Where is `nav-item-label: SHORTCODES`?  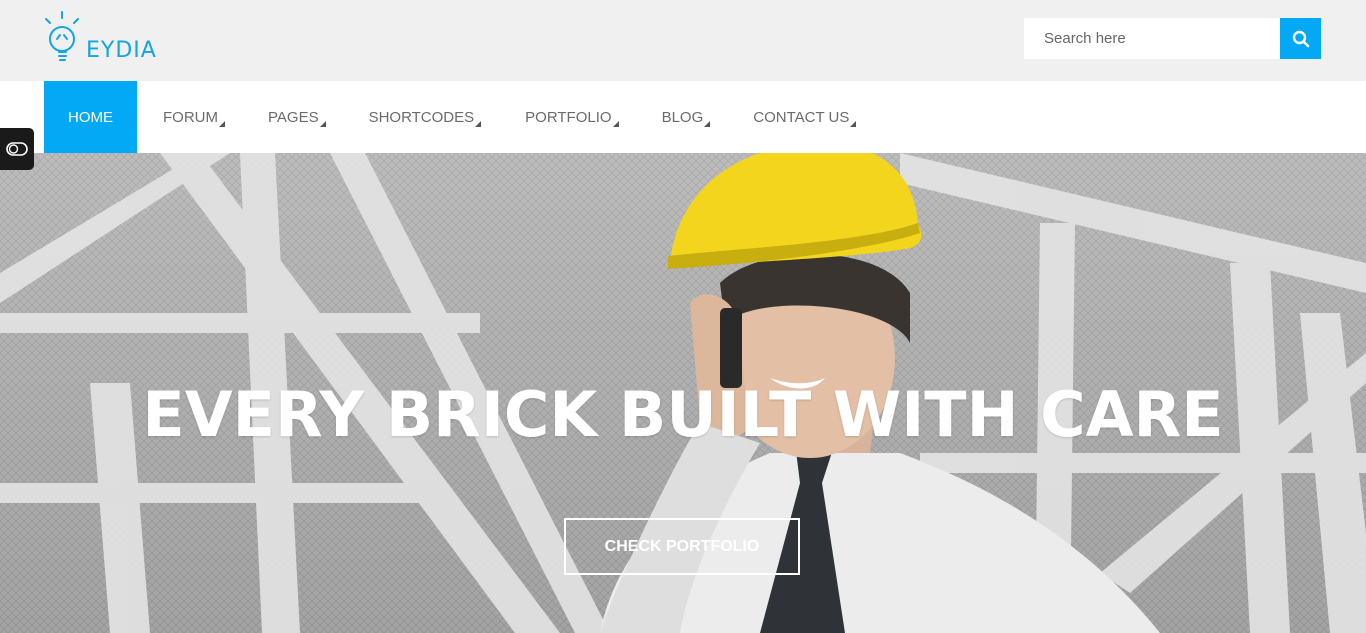
nav-item-label: SHORTCODES is located at coordinates (421, 117).